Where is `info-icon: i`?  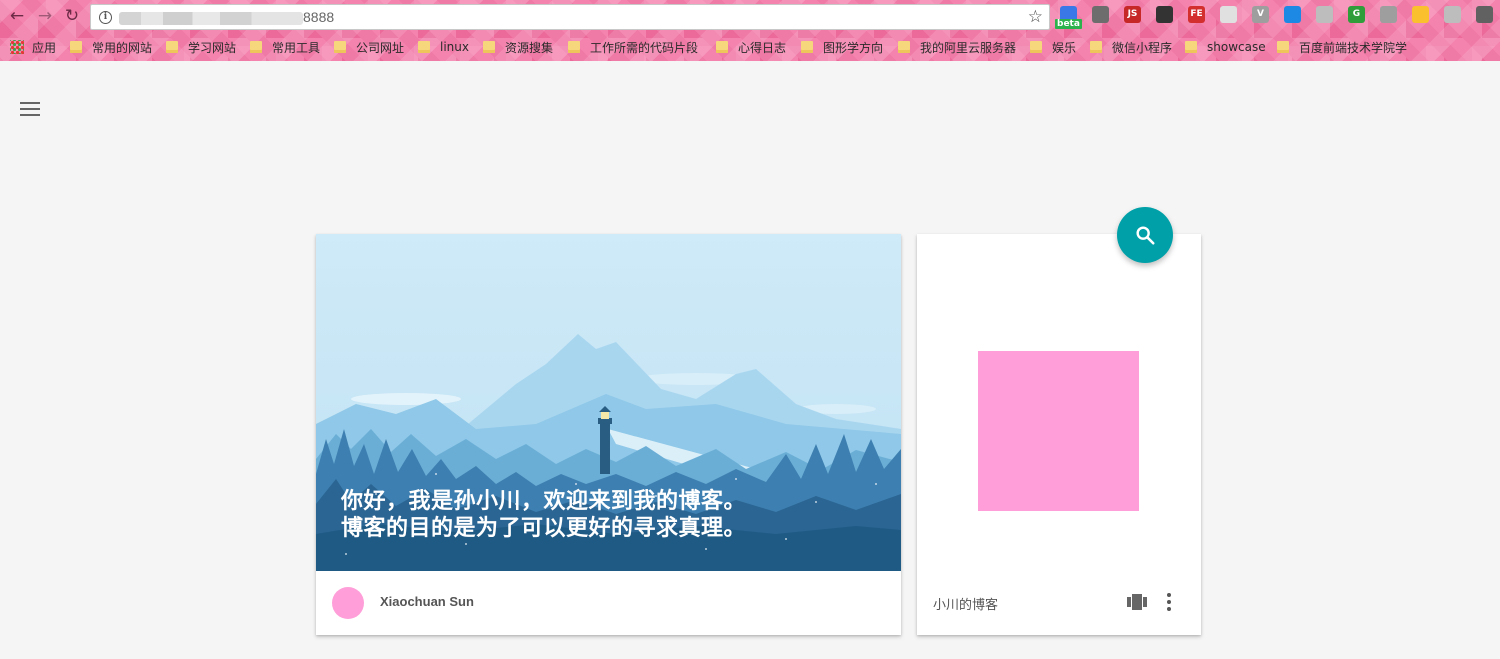 info-icon: i is located at coordinates (105, 17).